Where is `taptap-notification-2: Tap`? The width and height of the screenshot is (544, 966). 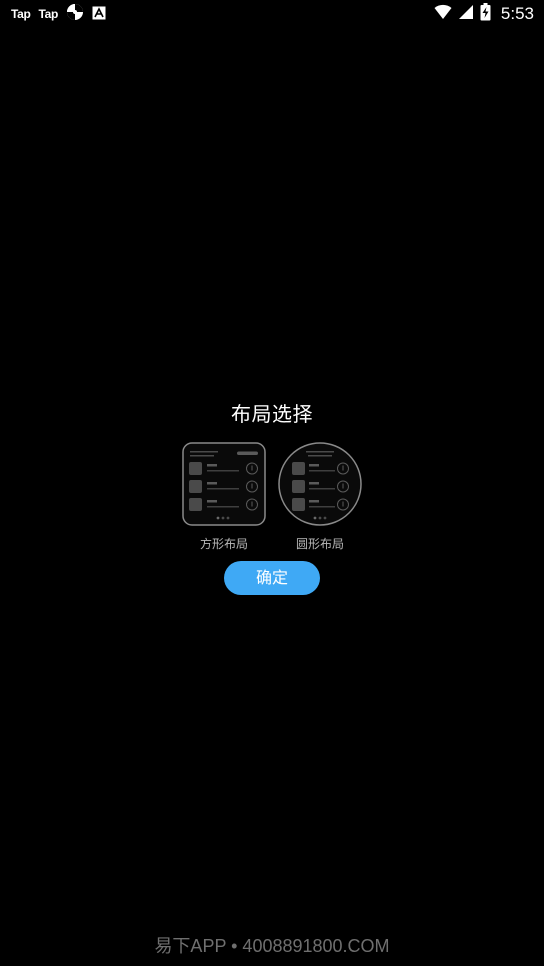 taptap-notification-2: Tap is located at coordinates (48, 14).